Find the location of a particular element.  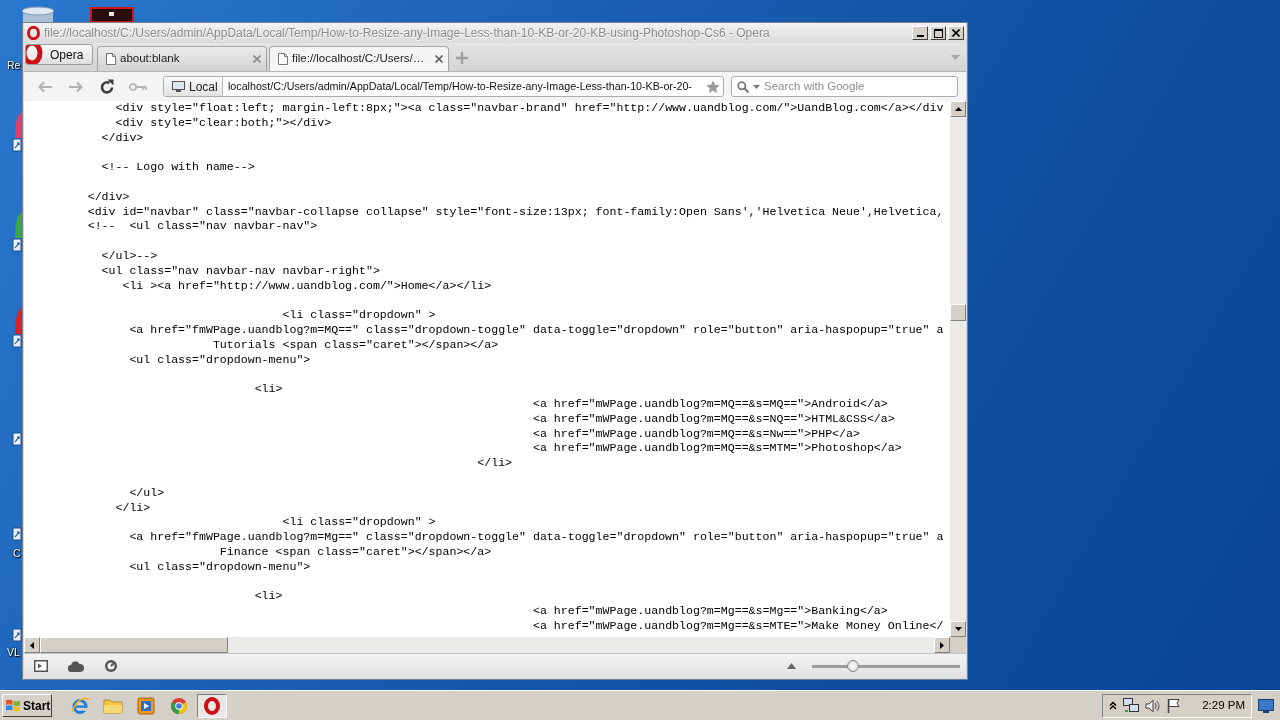

slider-thumb is located at coordinates (853, 666).